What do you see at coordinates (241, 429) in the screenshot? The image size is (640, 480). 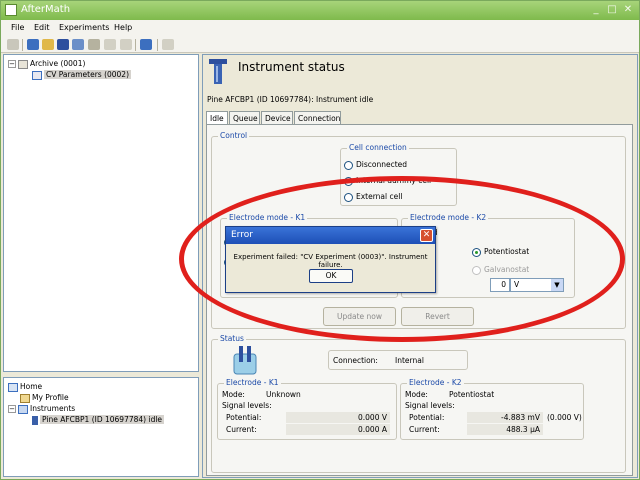 I see `k1-current-label: Current:` at bounding box center [241, 429].